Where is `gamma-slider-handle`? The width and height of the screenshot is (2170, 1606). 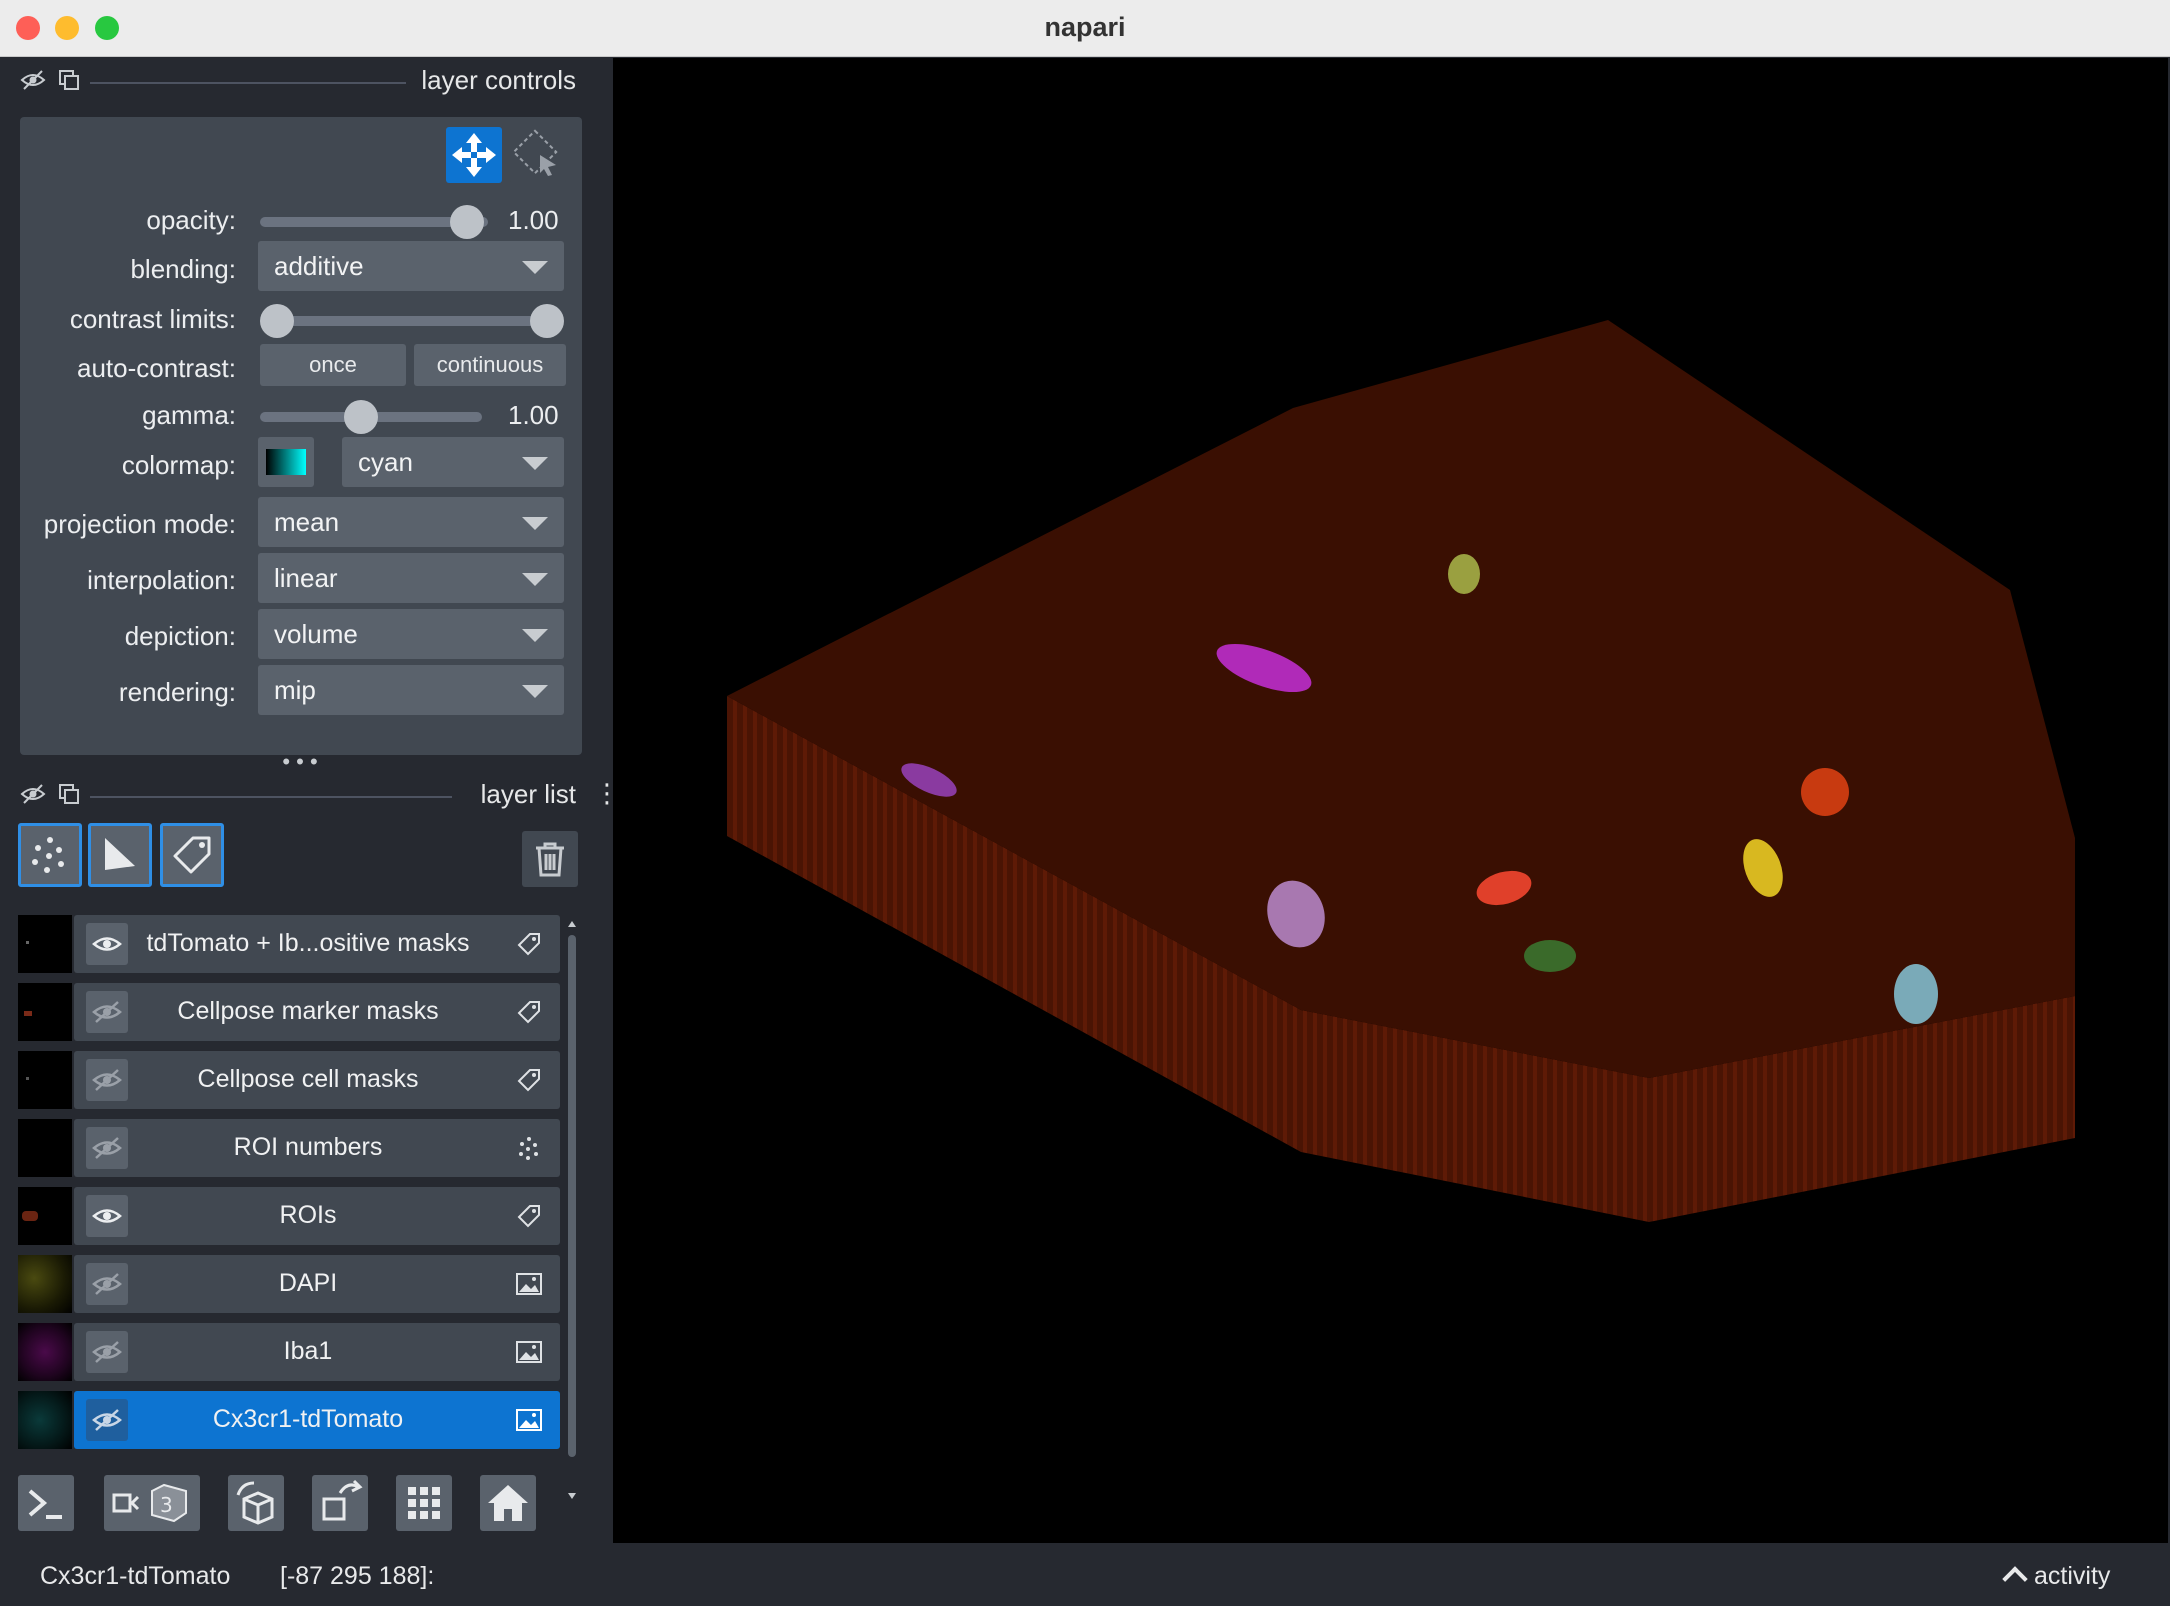
gamma-slider-handle is located at coordinates (361, 417).